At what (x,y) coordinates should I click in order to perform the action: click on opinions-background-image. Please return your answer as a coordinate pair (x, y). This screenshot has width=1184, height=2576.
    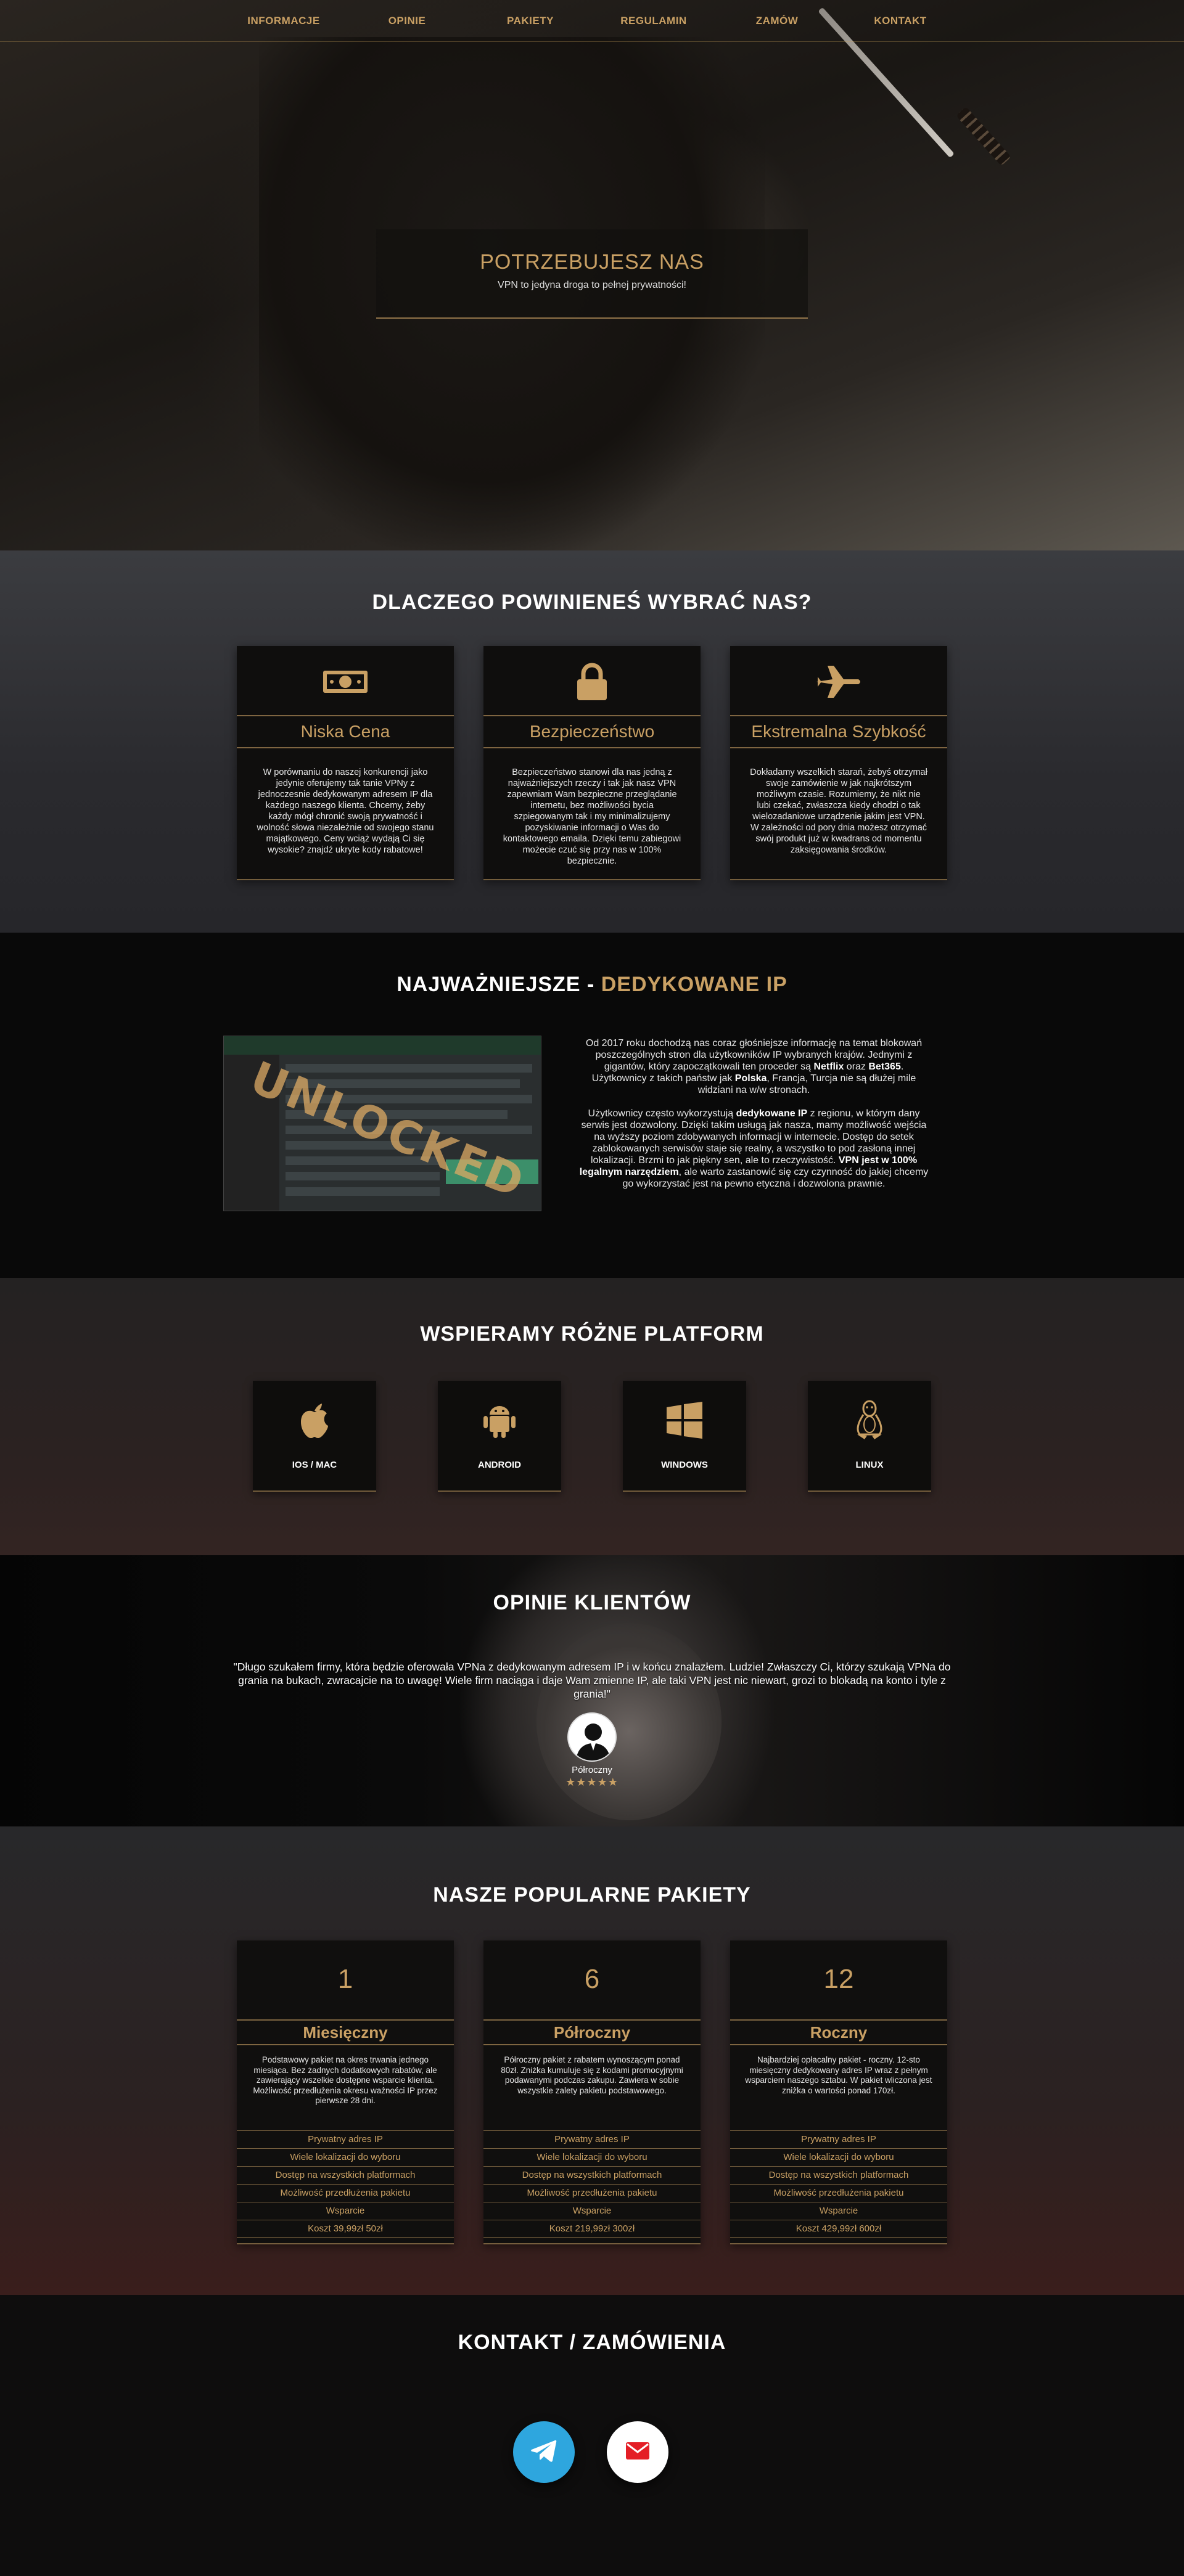
    Looking at the image, I should click on (629, 1721).